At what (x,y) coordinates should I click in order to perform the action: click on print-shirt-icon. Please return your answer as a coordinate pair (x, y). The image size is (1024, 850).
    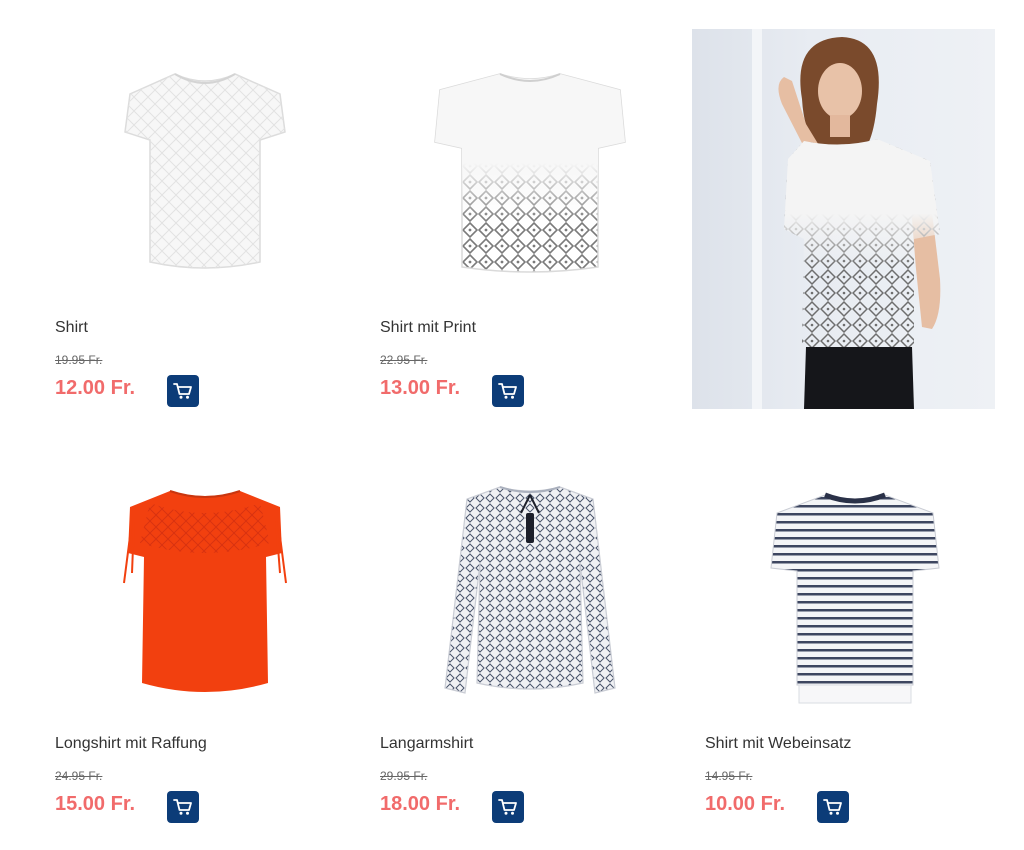
    Looking at the image, I should click on (530, 173).